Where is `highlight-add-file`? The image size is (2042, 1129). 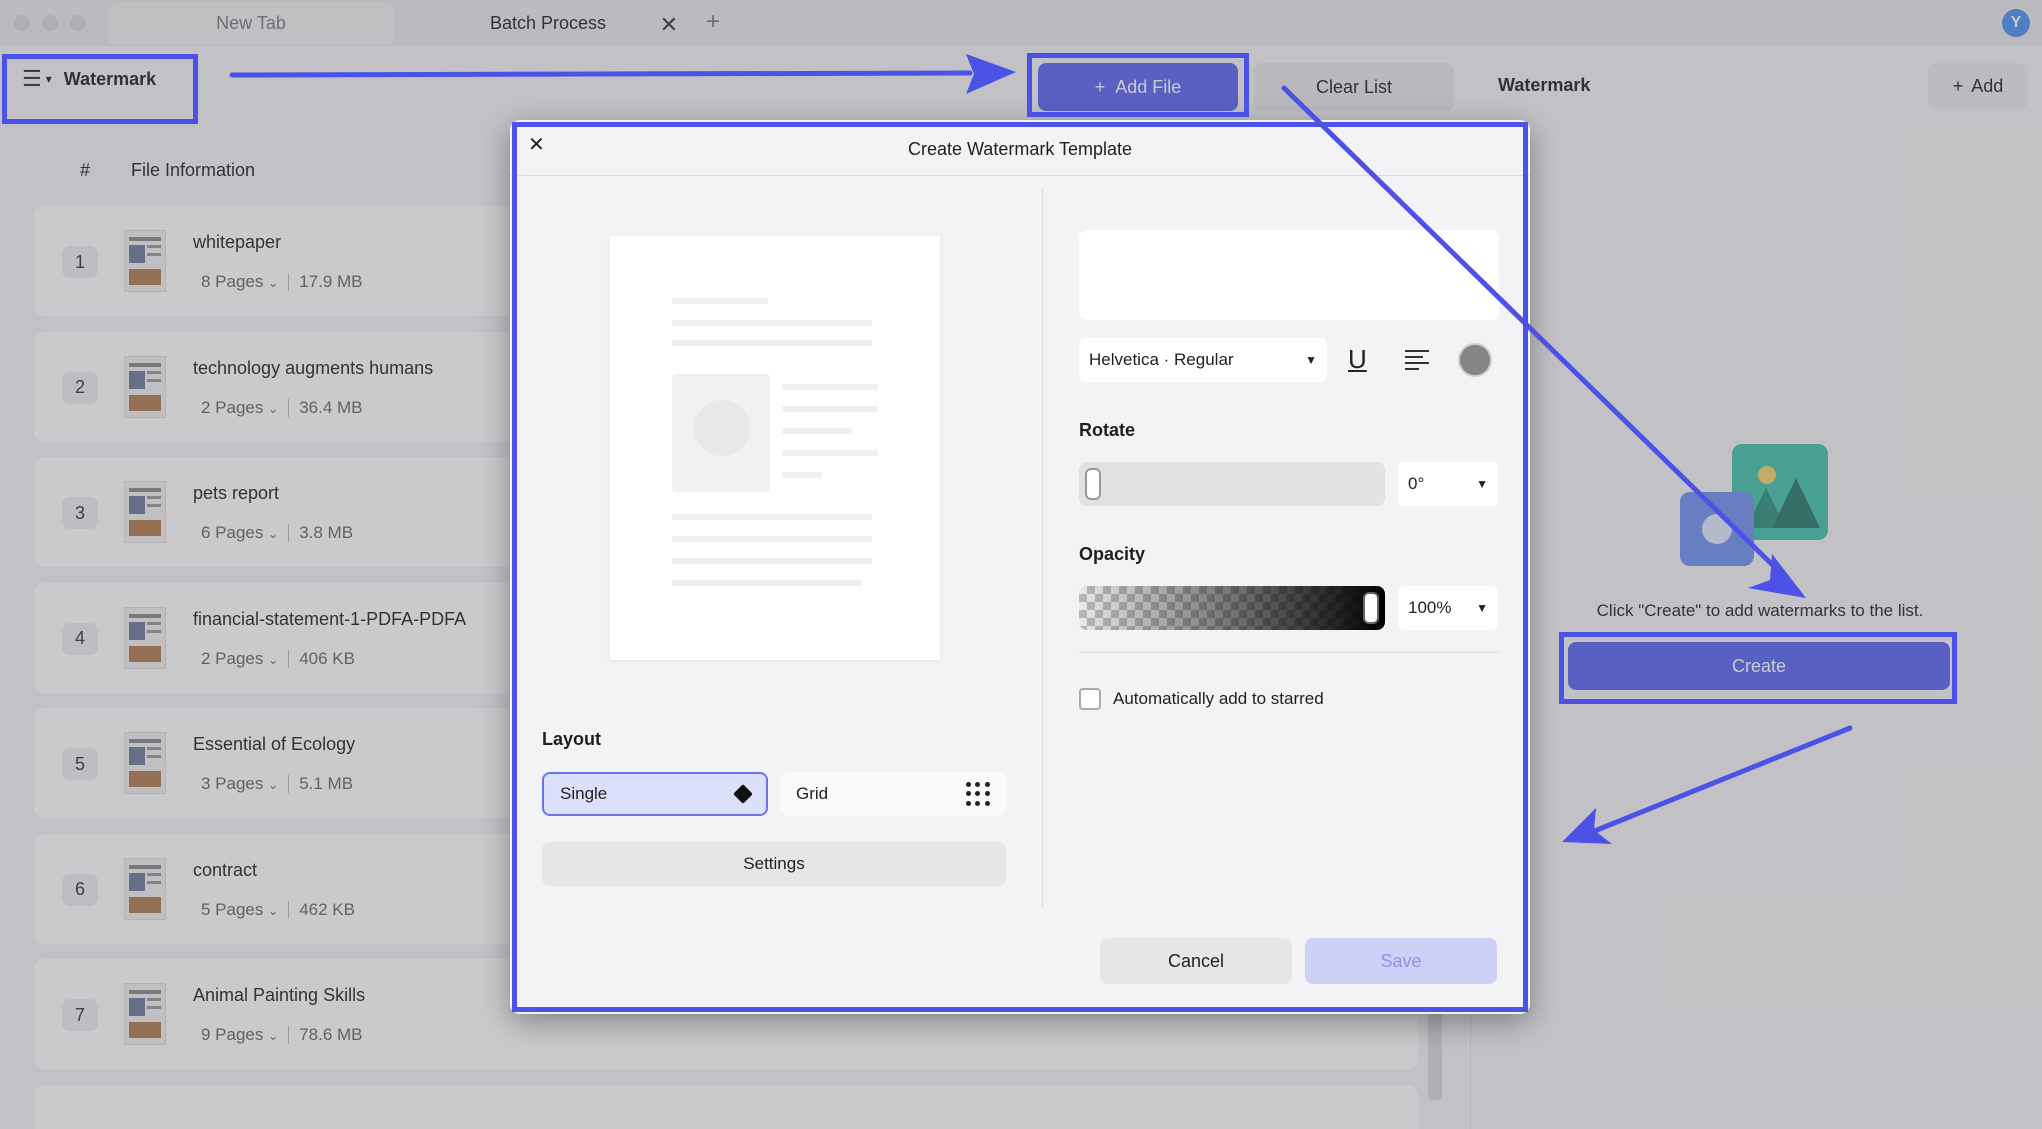
highlight-add-file is located at coordinates (1138, 85).